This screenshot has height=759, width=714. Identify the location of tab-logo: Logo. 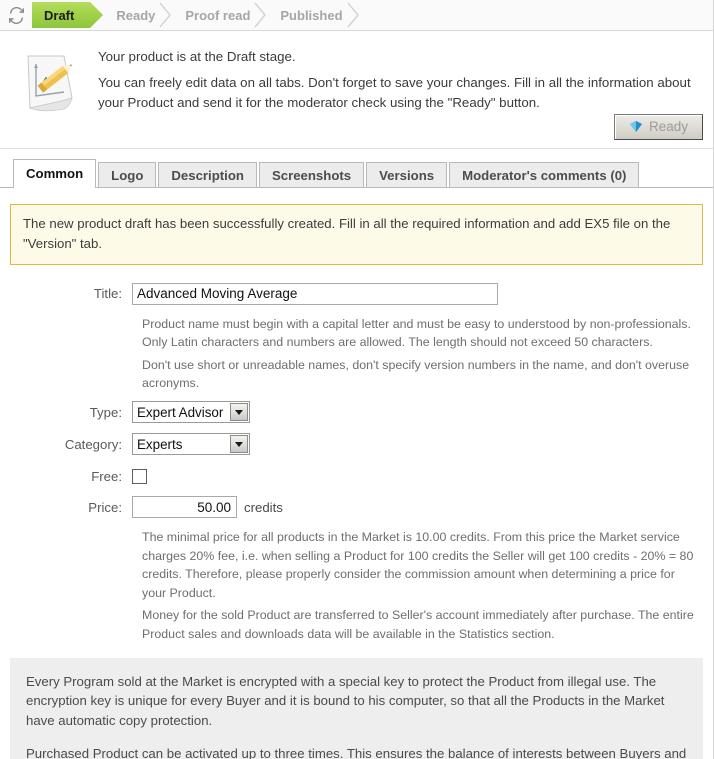
(127, 174).